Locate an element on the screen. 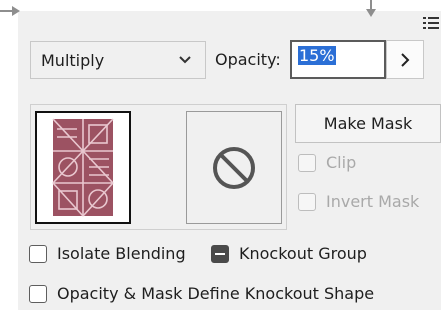 The height and width of the screenshot is (310, 441). knockout-group-checkbox is located at coordinates (220, 253).